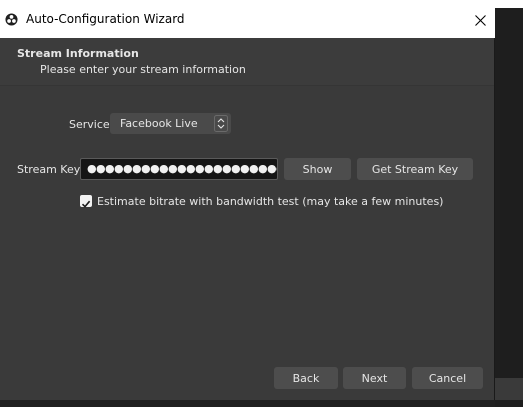 This screenshot has height=407, width=523. What do you see at coordinates (509, 4) in the screenshot?
I see `background-window-titlebar` at bounding box center [509, 4].